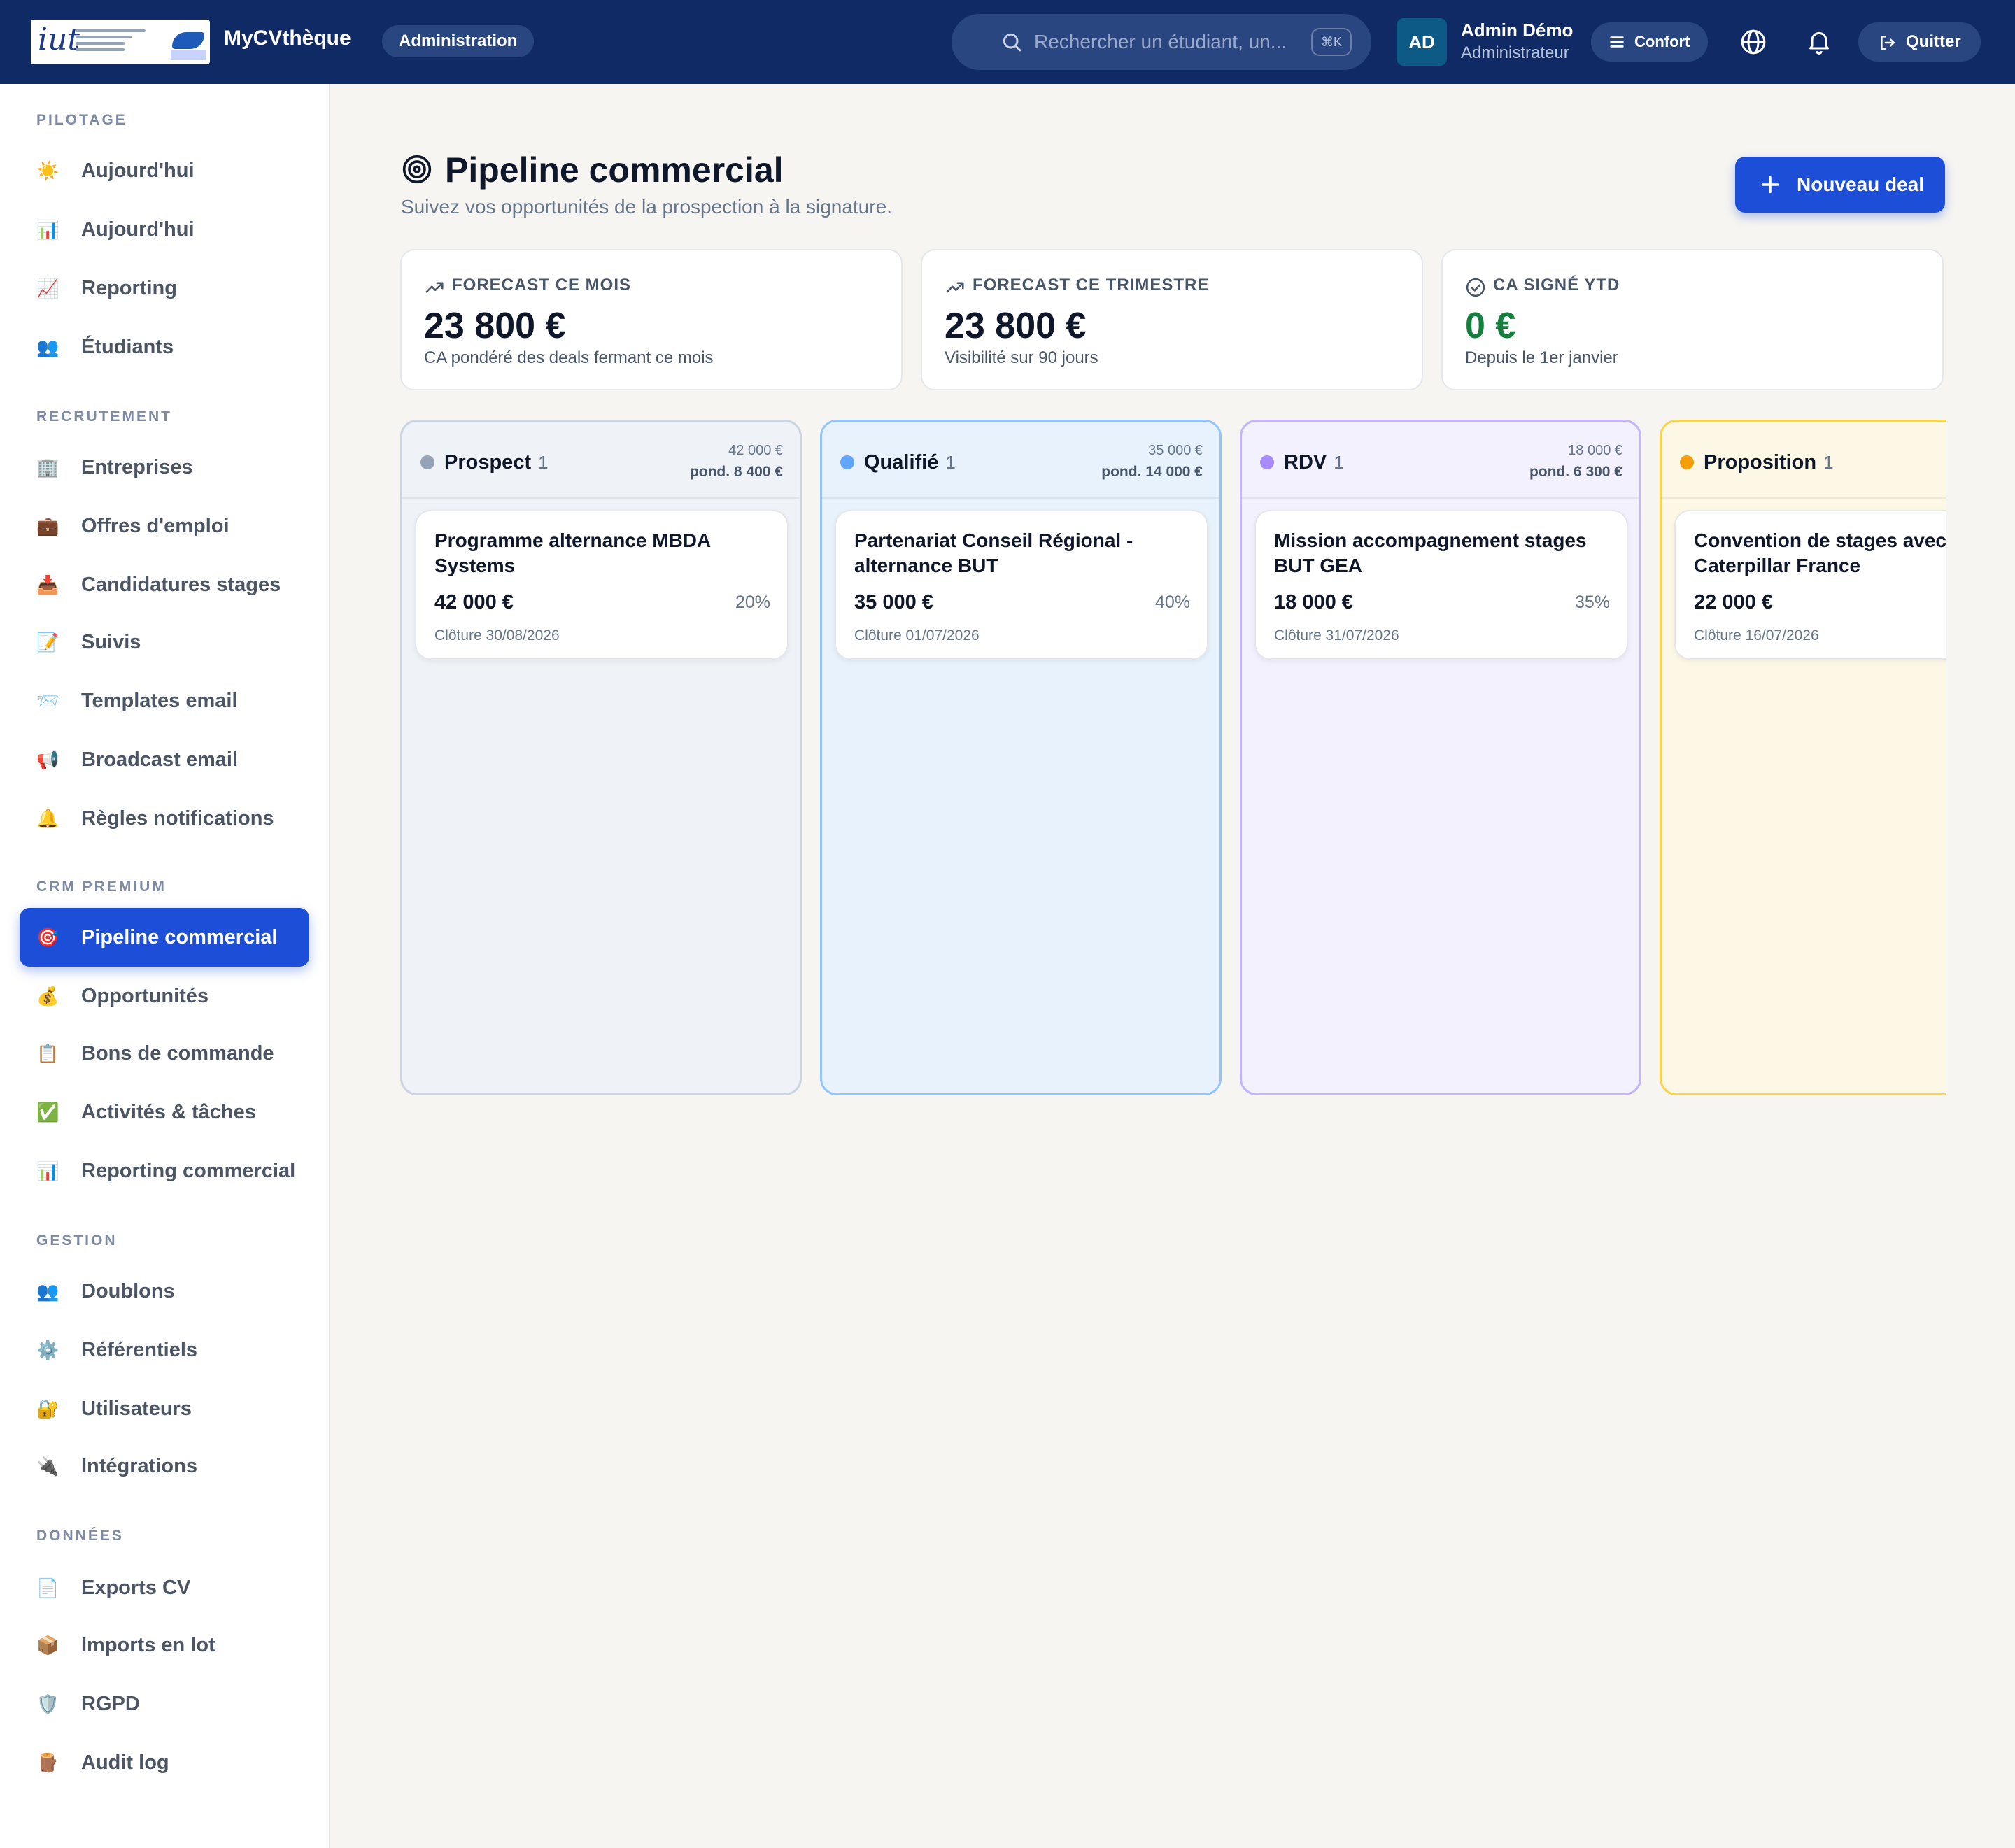  Describe the element at coordinates (164, 760) in the screenshot. I see `sidebar-item-broadcast-email: 📢 Broadcast email` at that location.